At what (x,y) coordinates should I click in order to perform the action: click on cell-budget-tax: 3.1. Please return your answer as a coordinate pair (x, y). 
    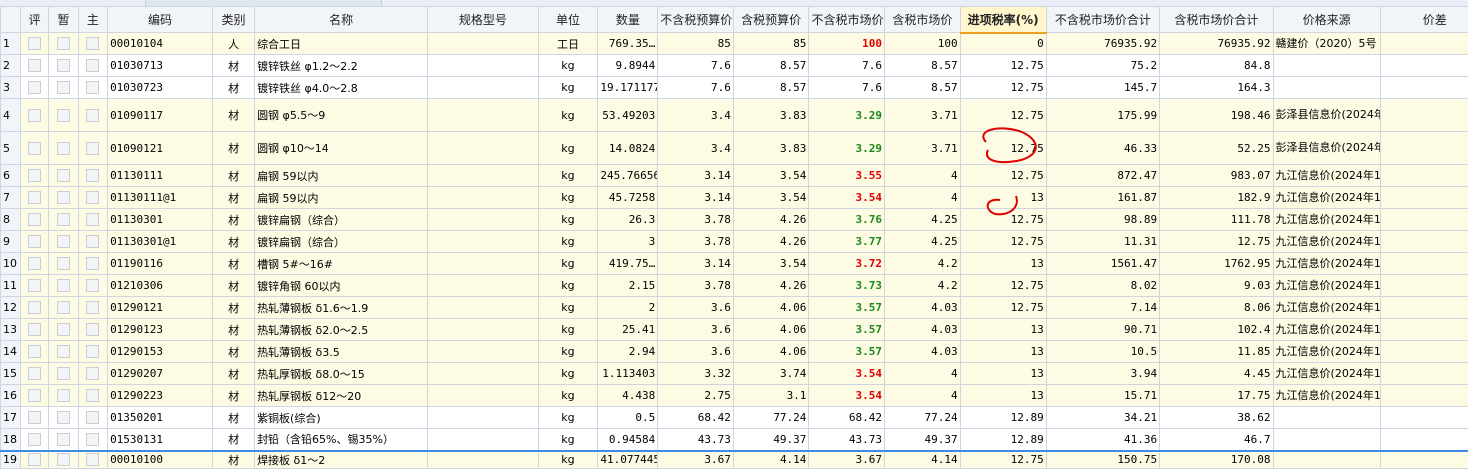
    Looking at the image, I should click on (771, 395).